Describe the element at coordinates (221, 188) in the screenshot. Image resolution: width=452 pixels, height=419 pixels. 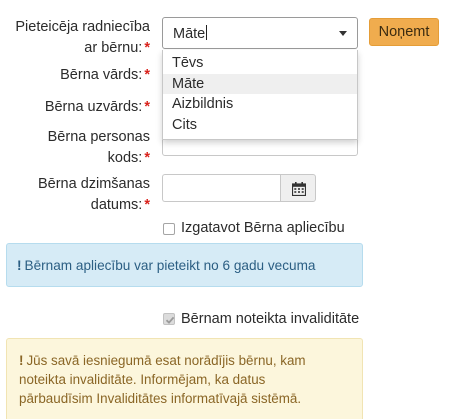
I see `birth-date-input` at that location.